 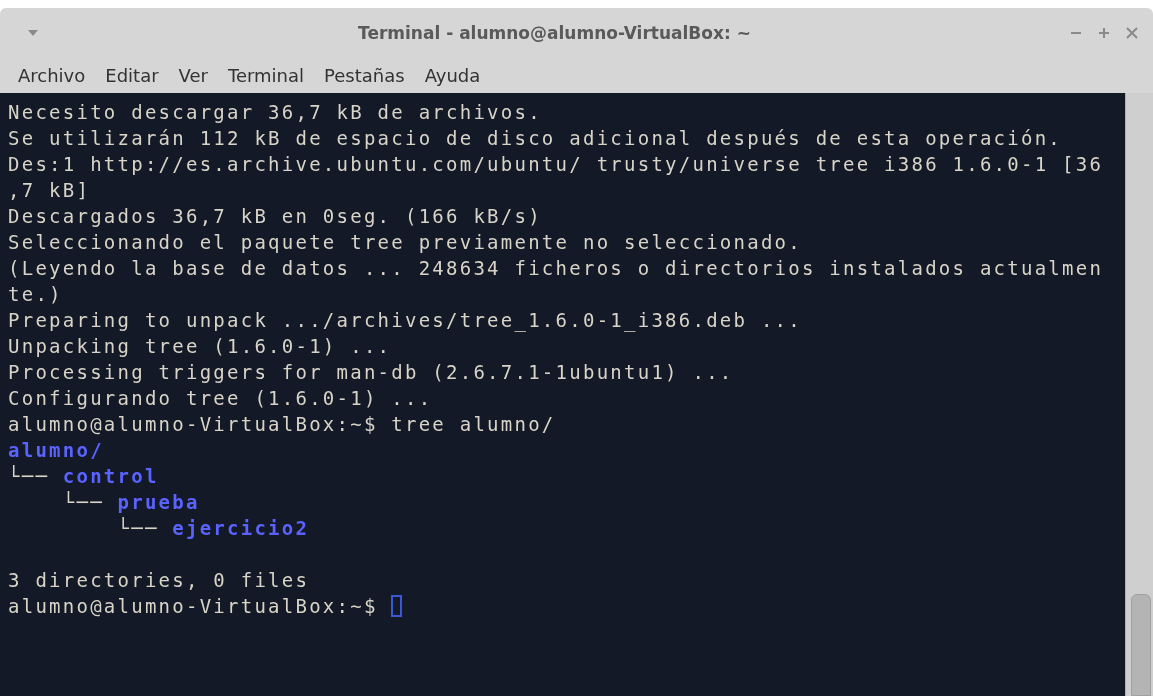 I want to click on scrollbar-thumb, so click(x=1141, y=645).